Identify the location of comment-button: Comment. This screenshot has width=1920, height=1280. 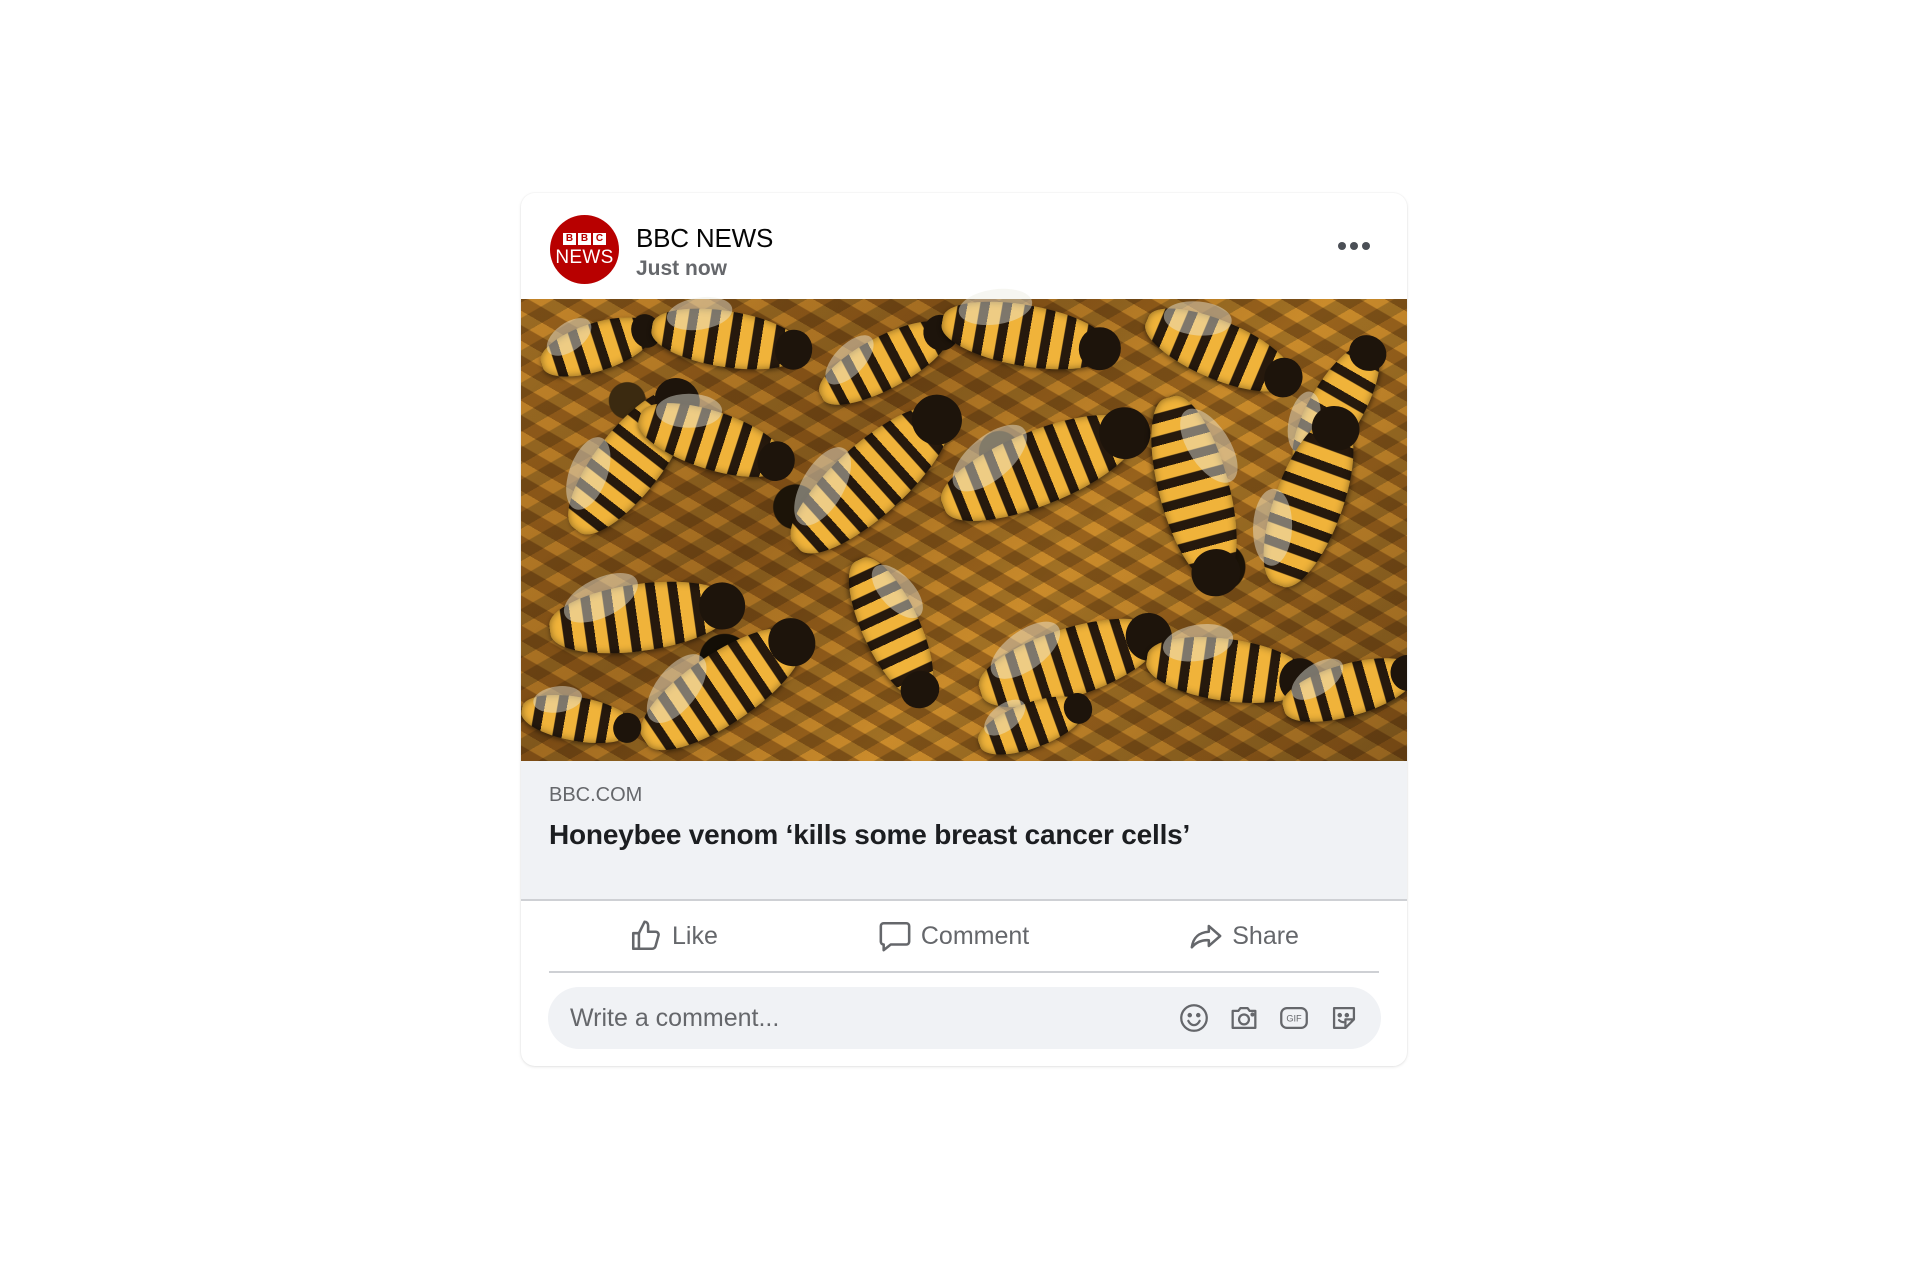
(953, 936).